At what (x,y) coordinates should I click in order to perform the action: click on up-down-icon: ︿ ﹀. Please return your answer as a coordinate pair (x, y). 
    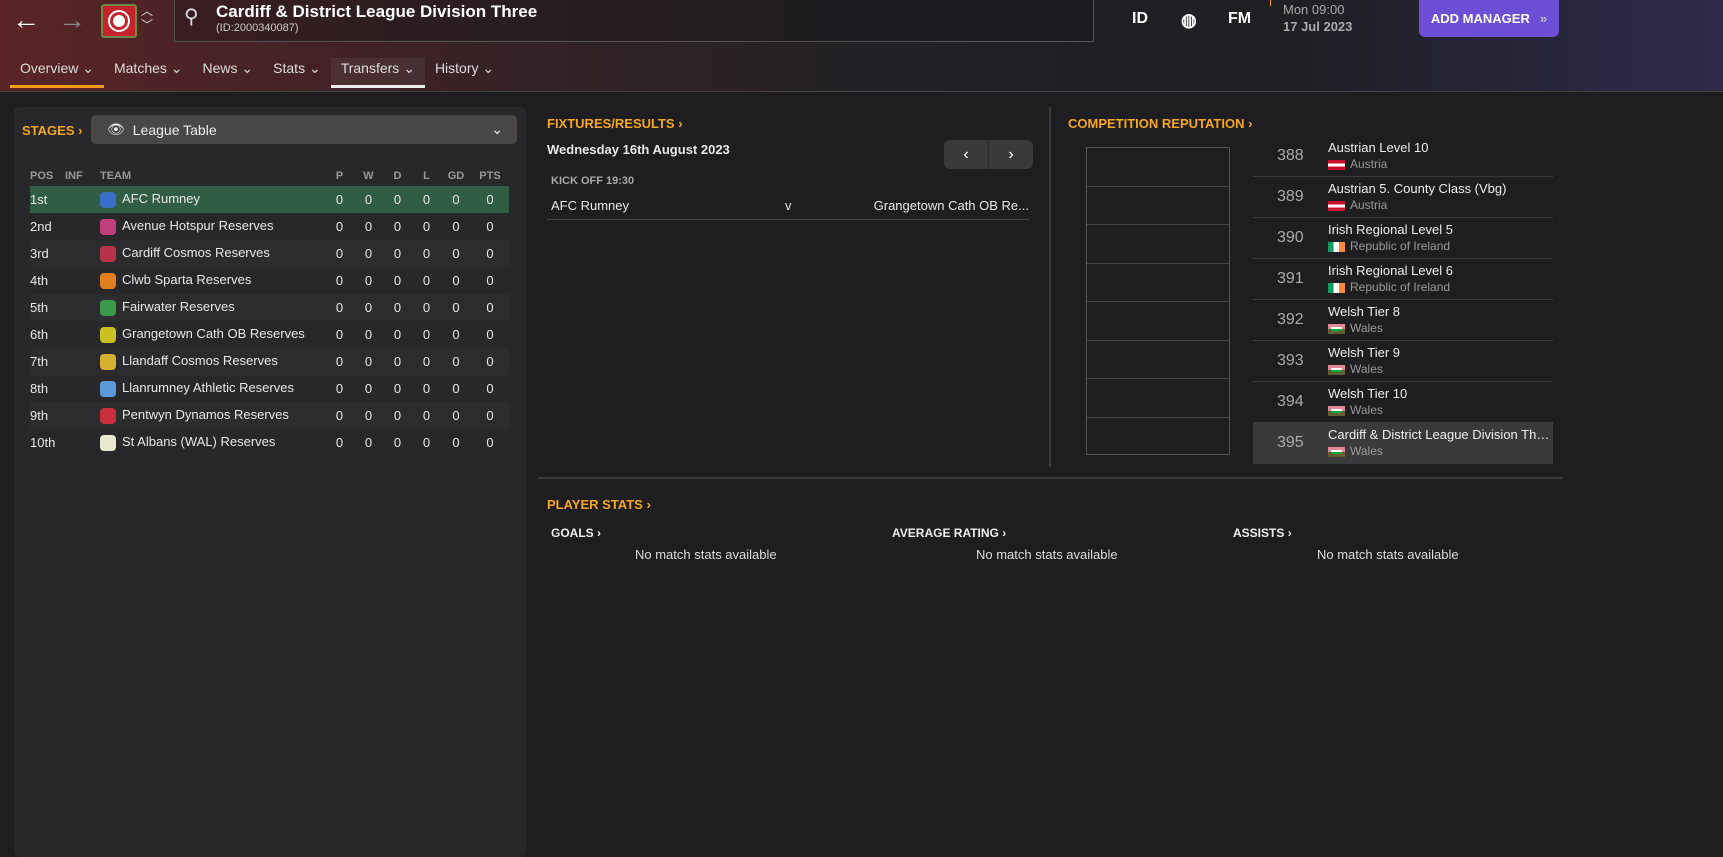
    Looking at the image, I should click on (147, 18).